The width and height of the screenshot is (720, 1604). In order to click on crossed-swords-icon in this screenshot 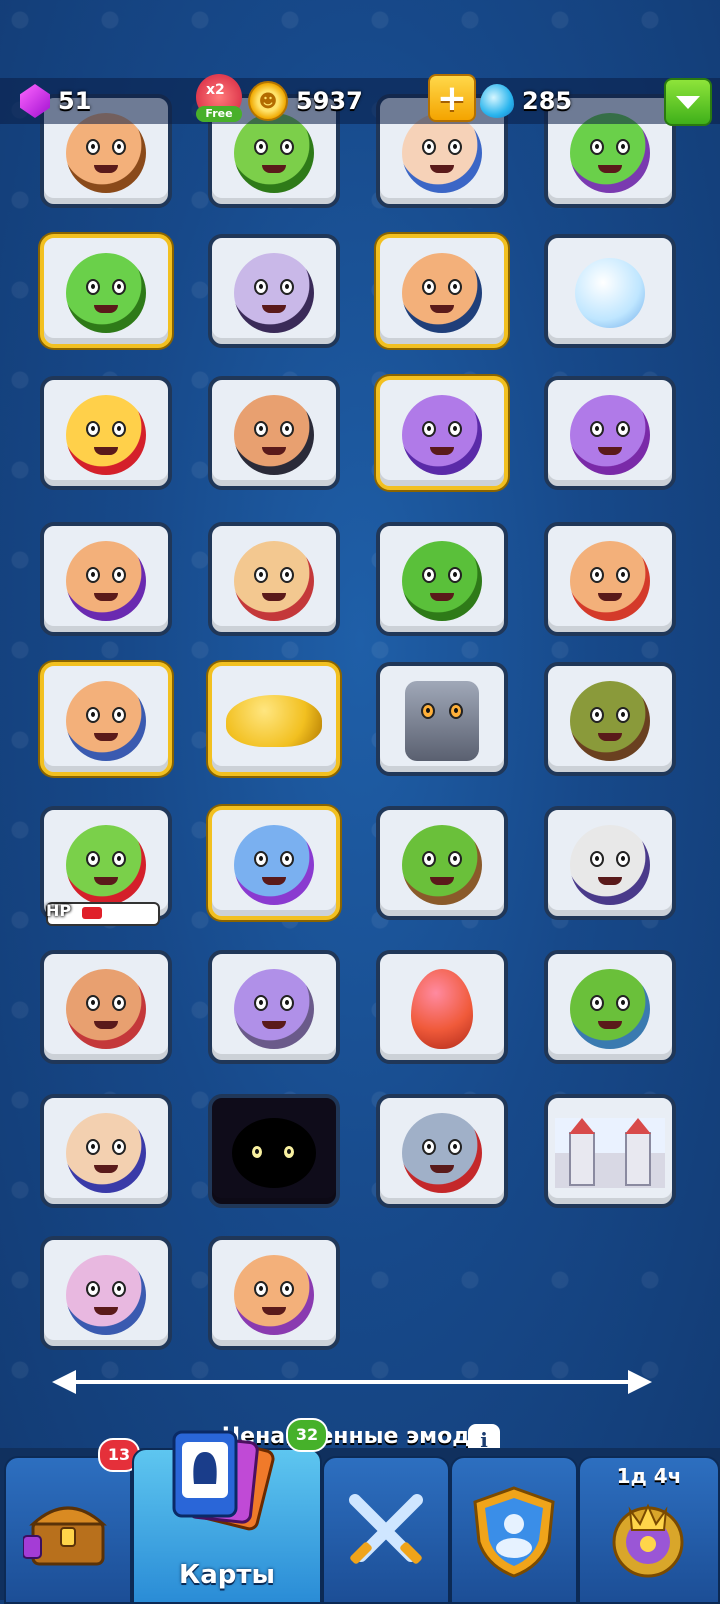, I will do `click(386, 1529)`.